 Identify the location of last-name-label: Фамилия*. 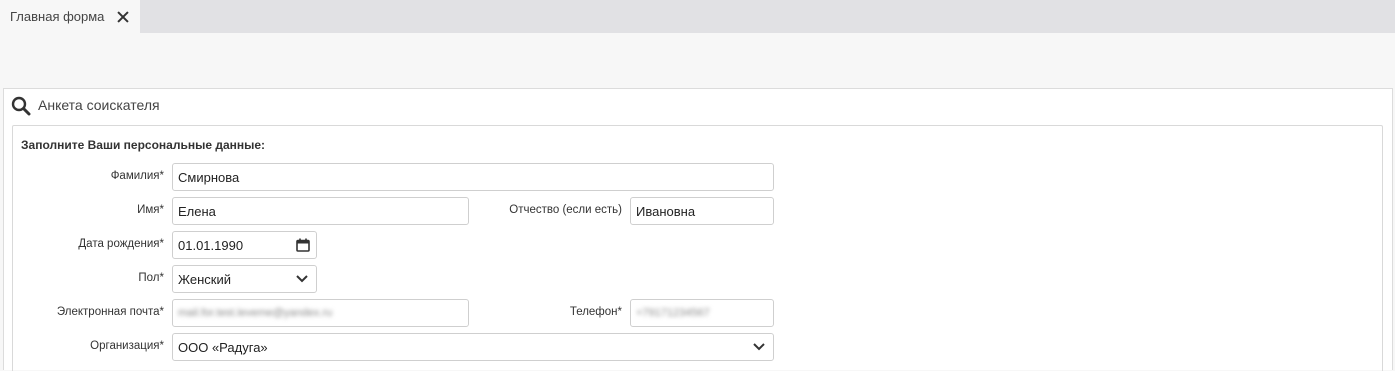
(137, 176).